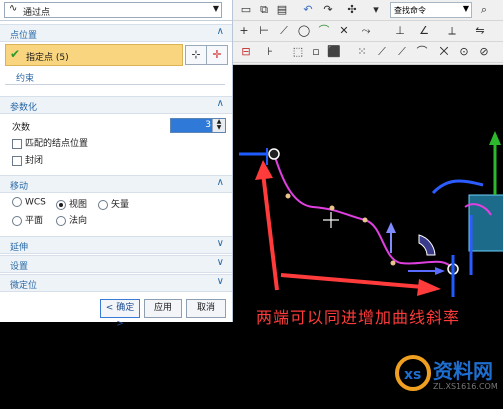 This screenshot has height=409, width=503. What do you see at coordinates (47, 58) in the screenshot?
I see `specified-points-label: 指定点 (5)` at bounding box center [47, 58].